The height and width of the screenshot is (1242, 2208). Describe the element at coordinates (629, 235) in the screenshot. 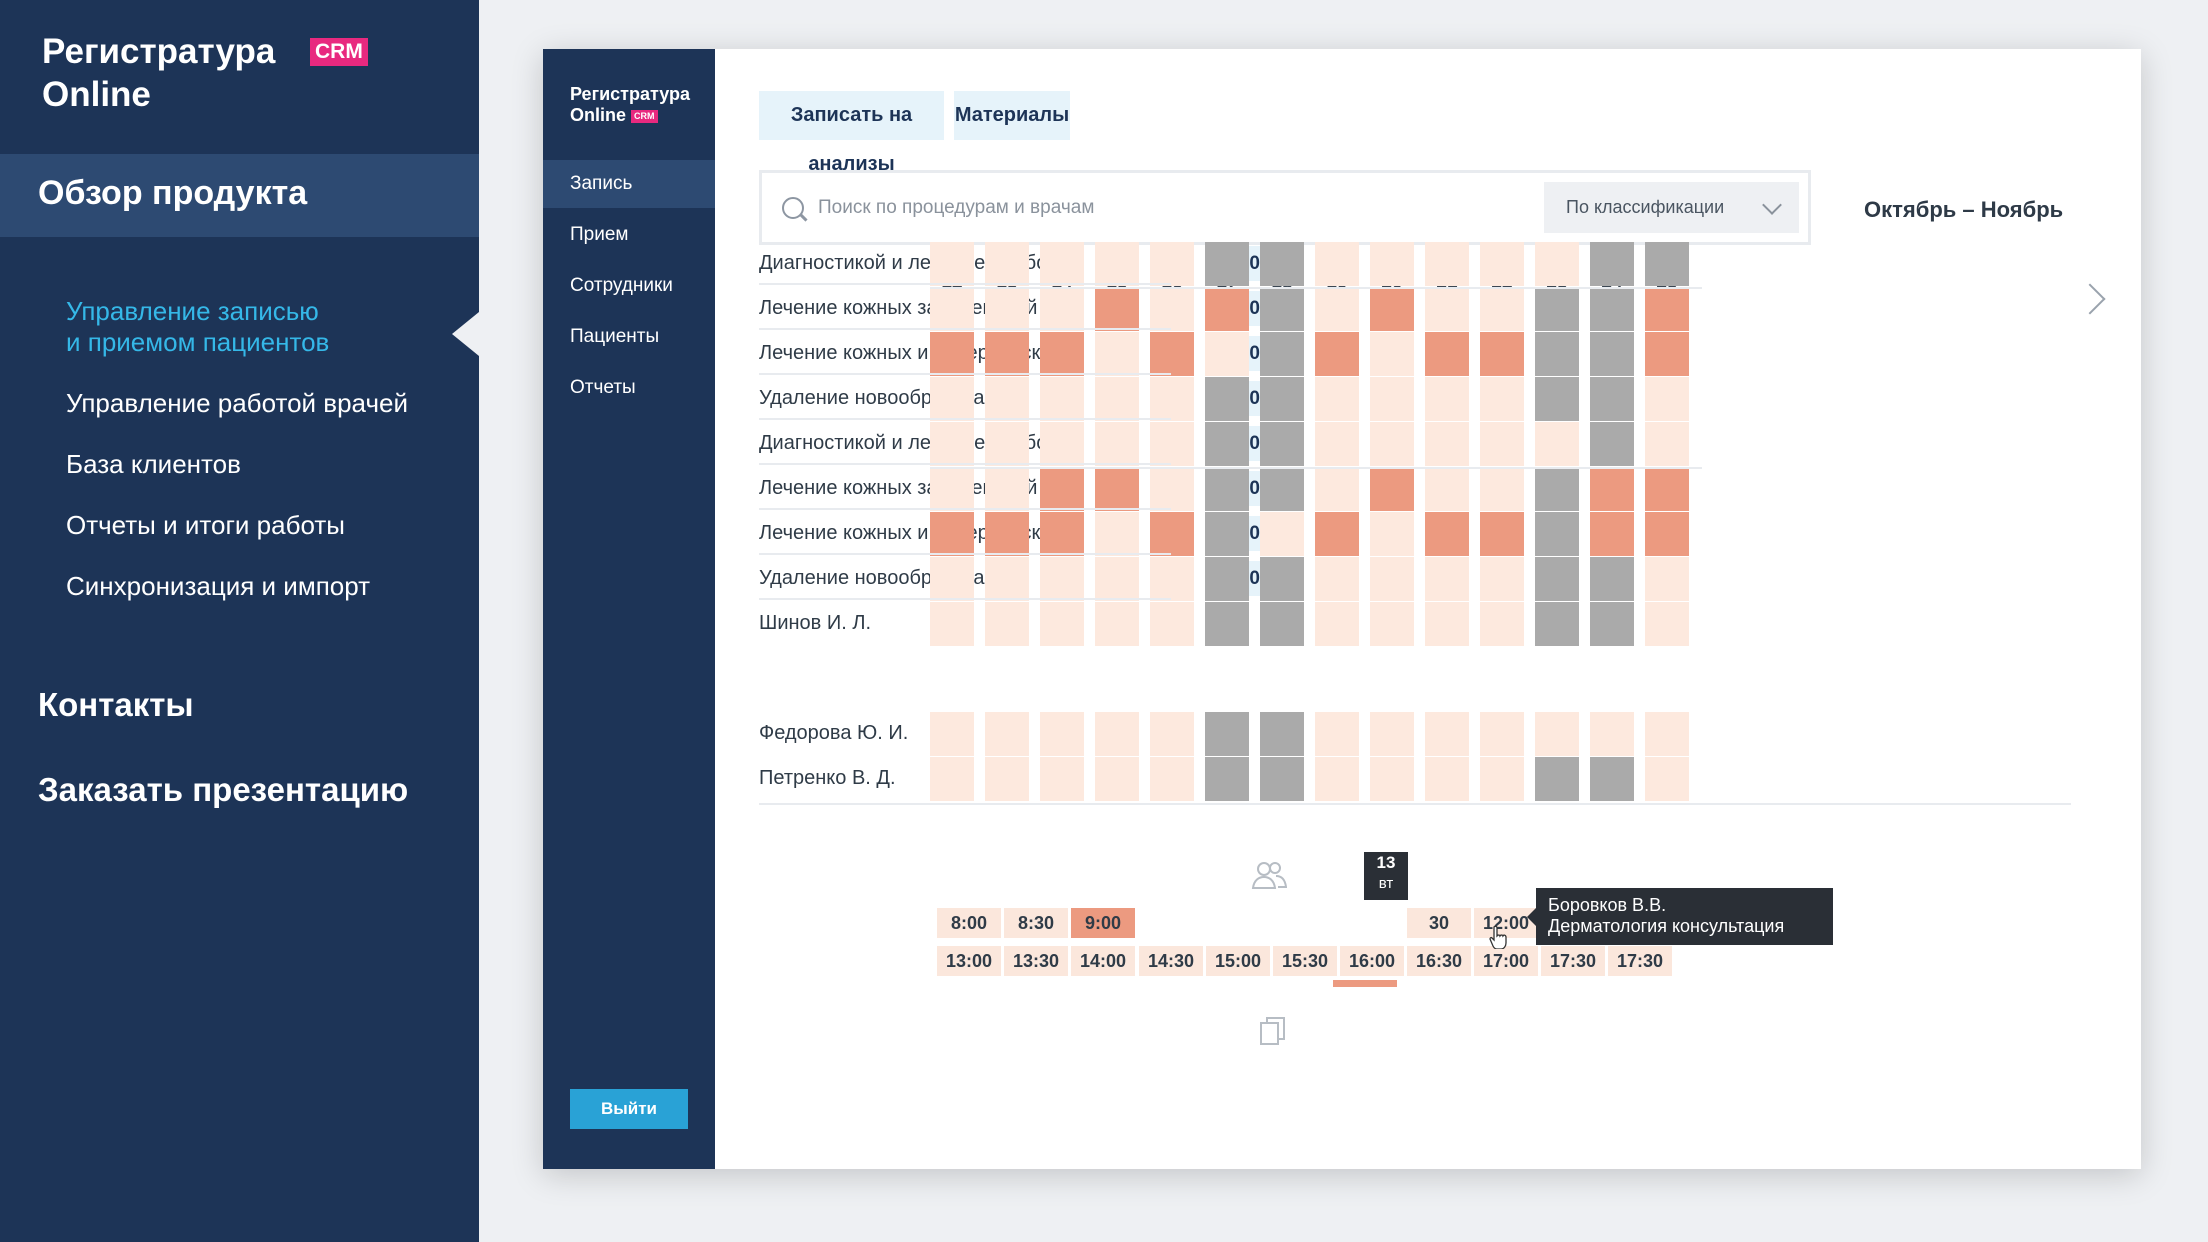

I see `nav-item-reception: Прием` at that location.